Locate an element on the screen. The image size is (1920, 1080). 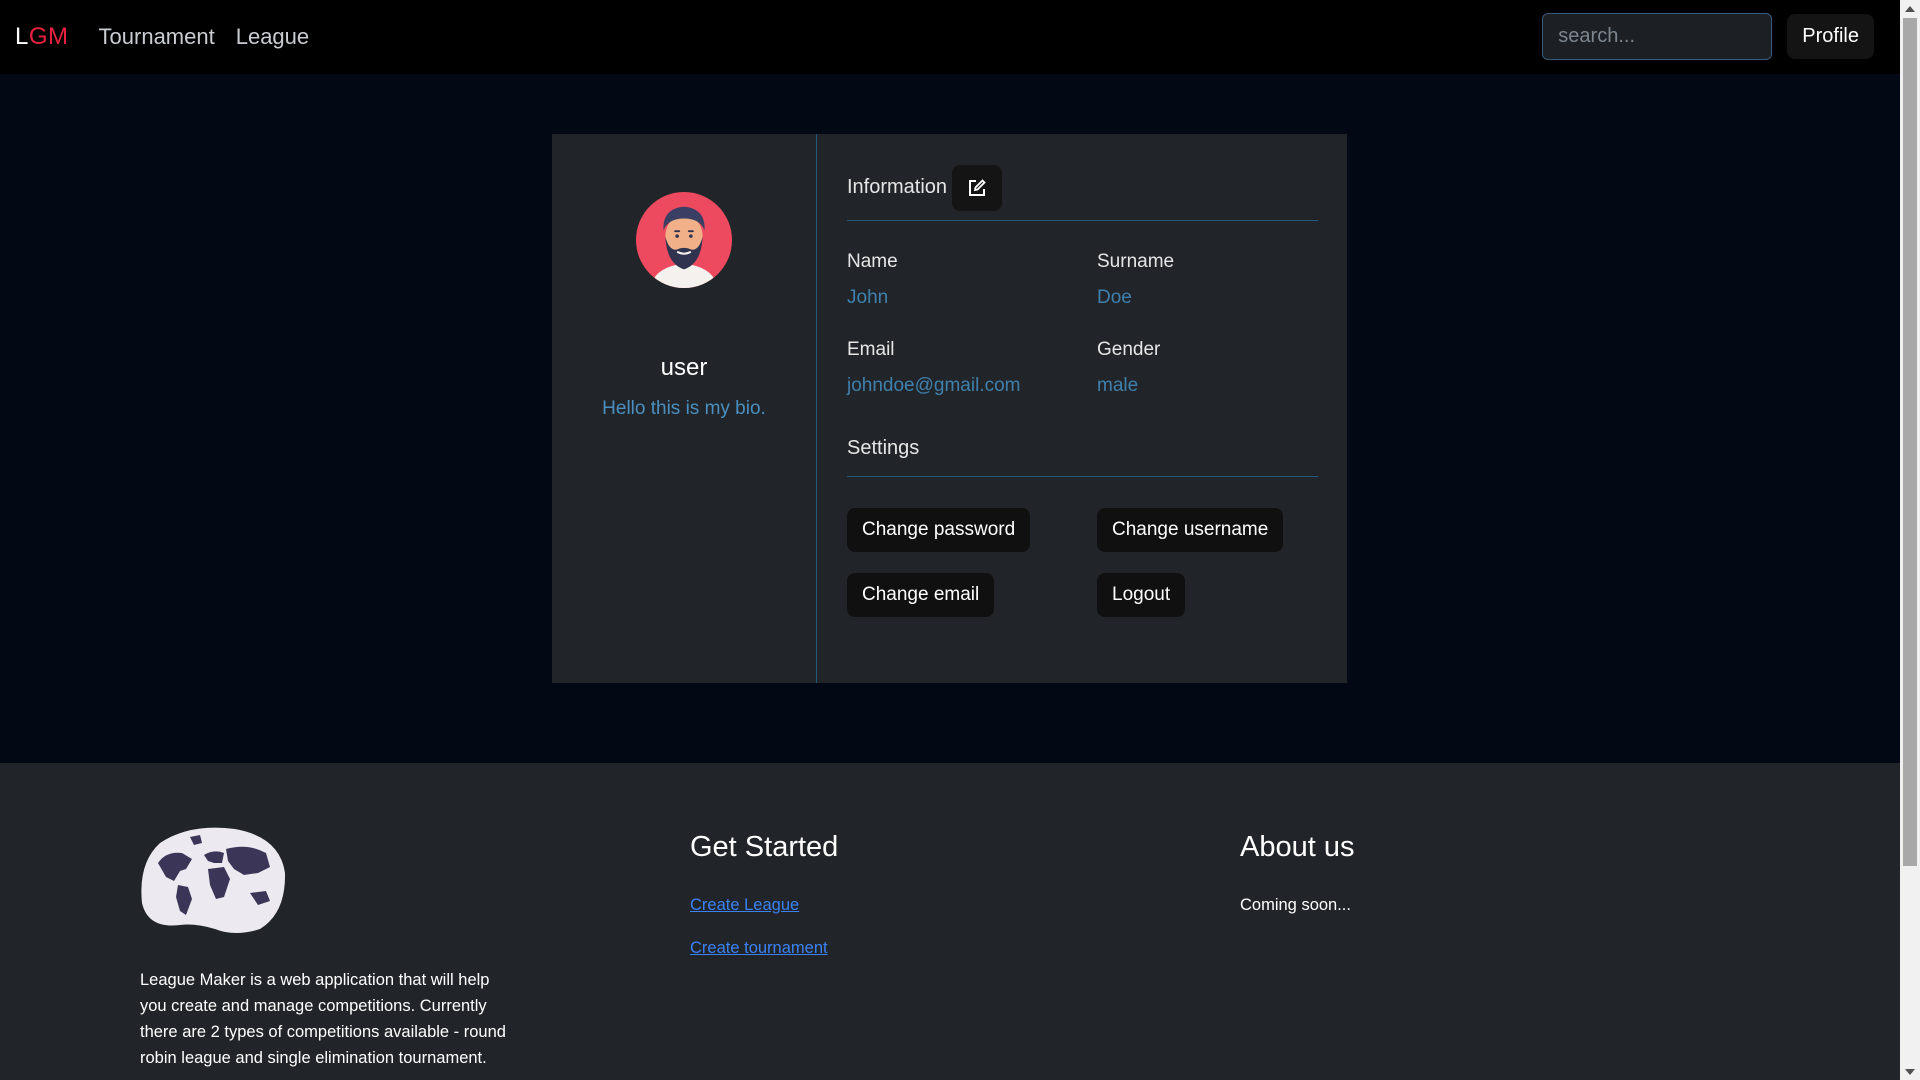
edit-icon is located at coordinates (977, 187).